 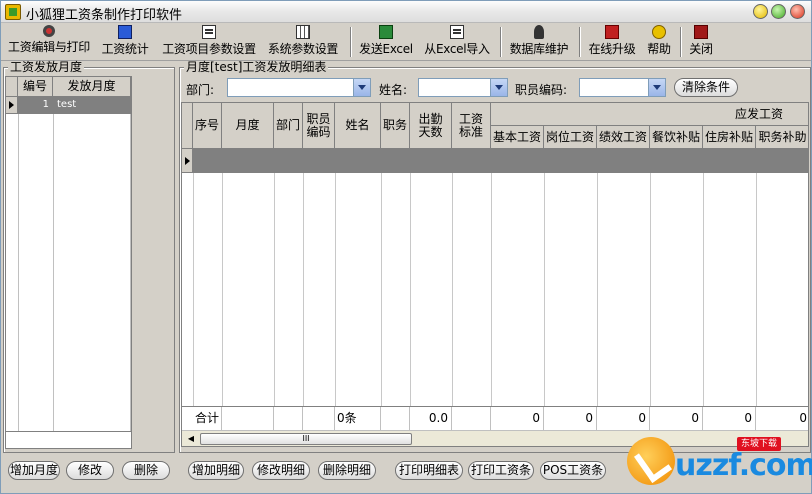 I want to click on delete-detail-button: 删除明细, so click(x=347, y=470).